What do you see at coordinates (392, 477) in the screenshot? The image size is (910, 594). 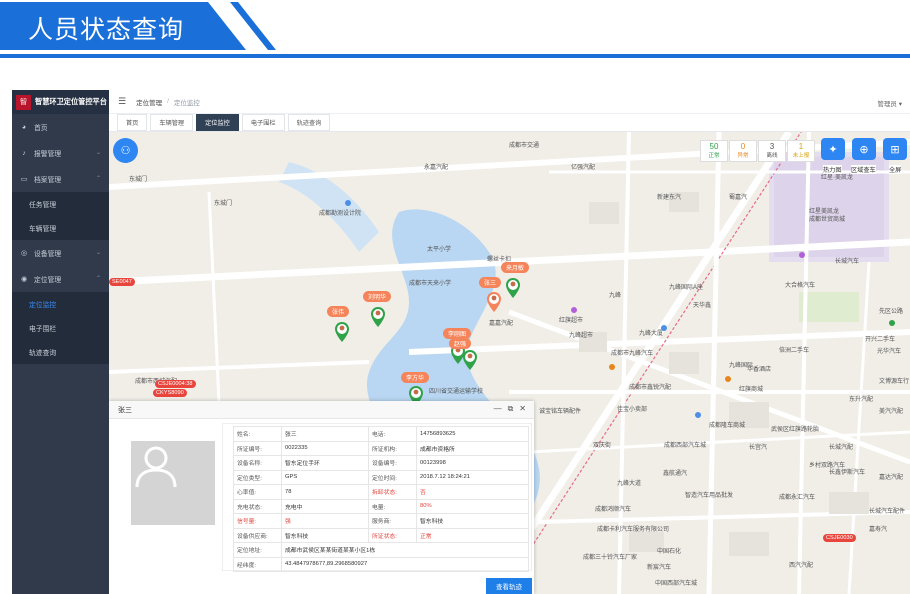 I see `field-label: 定位时间:` at bounding box center [392, 477].